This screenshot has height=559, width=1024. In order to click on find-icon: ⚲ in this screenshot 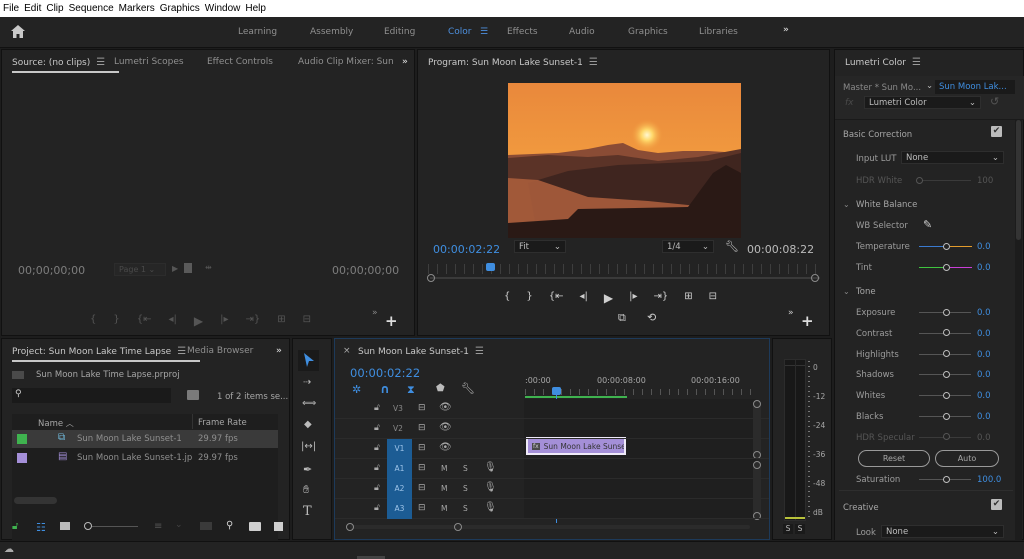, I will do `click(229, 525)`.